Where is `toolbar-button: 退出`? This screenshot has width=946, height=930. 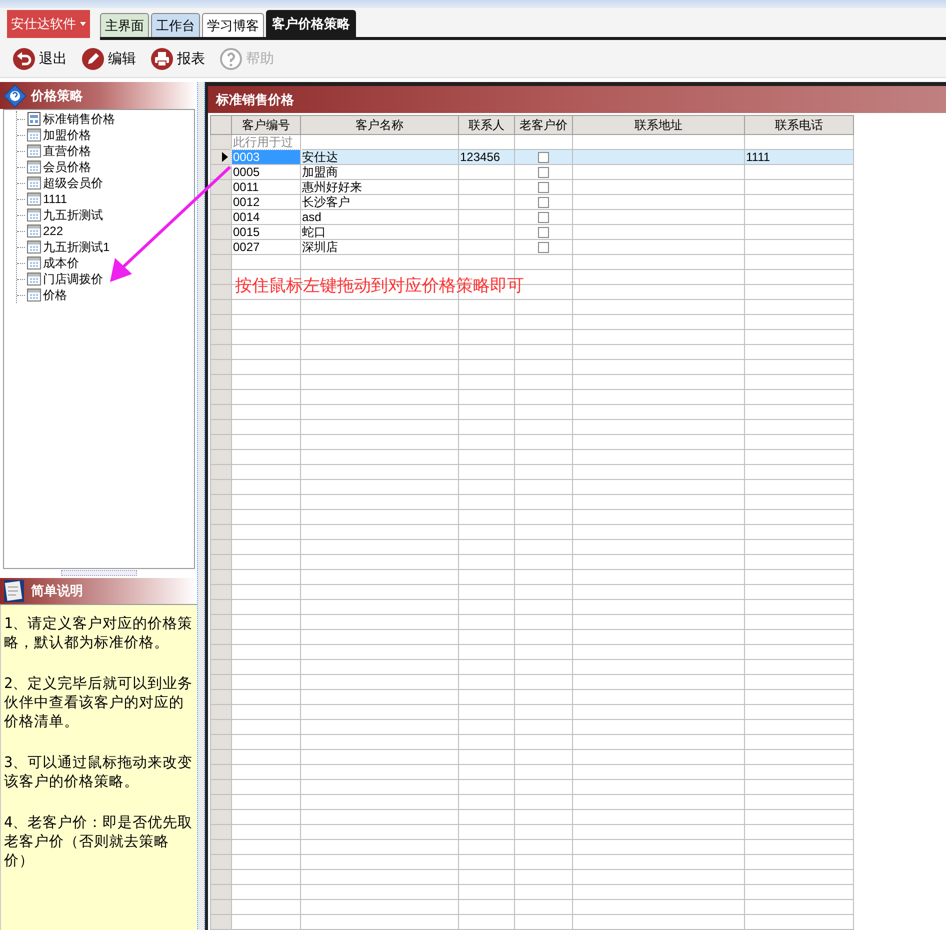 toolbar-button: 退出 is located at coordinates (39, 58).